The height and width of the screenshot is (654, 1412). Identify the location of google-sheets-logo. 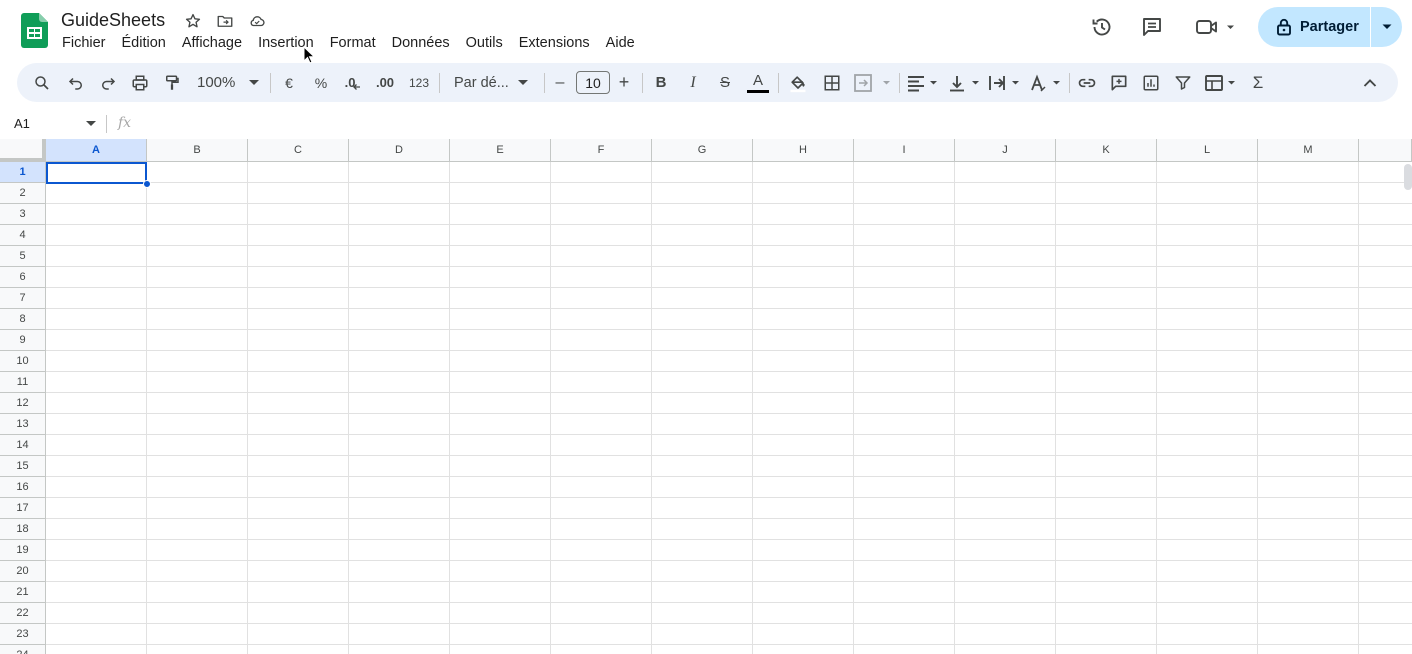
(34, 30).